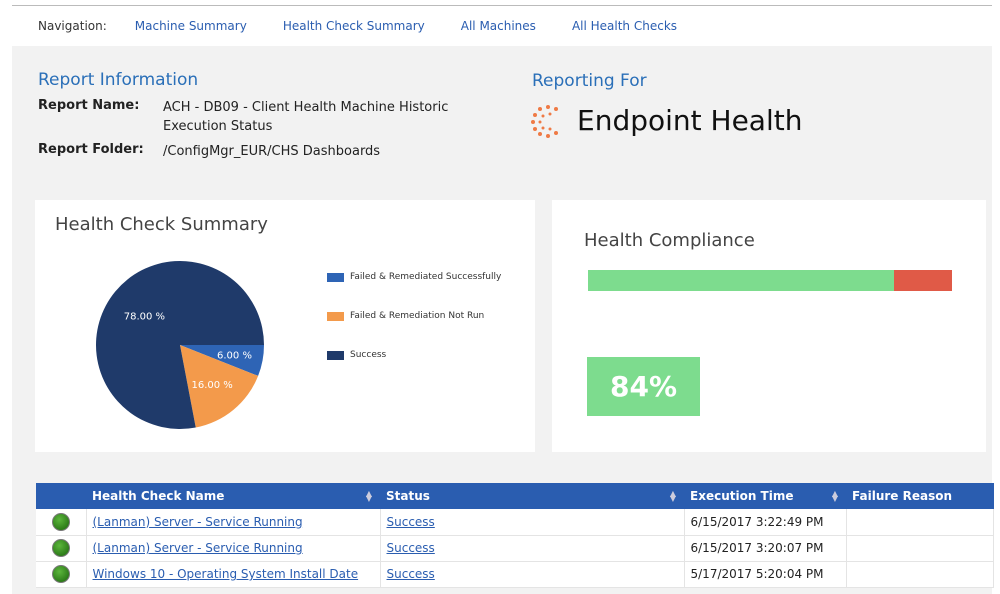  What do you see at coordinates (426, 277) in the screenshot?
I see `legend-label: Failed & Remediated Successfully` at bounding box center [426, 277].